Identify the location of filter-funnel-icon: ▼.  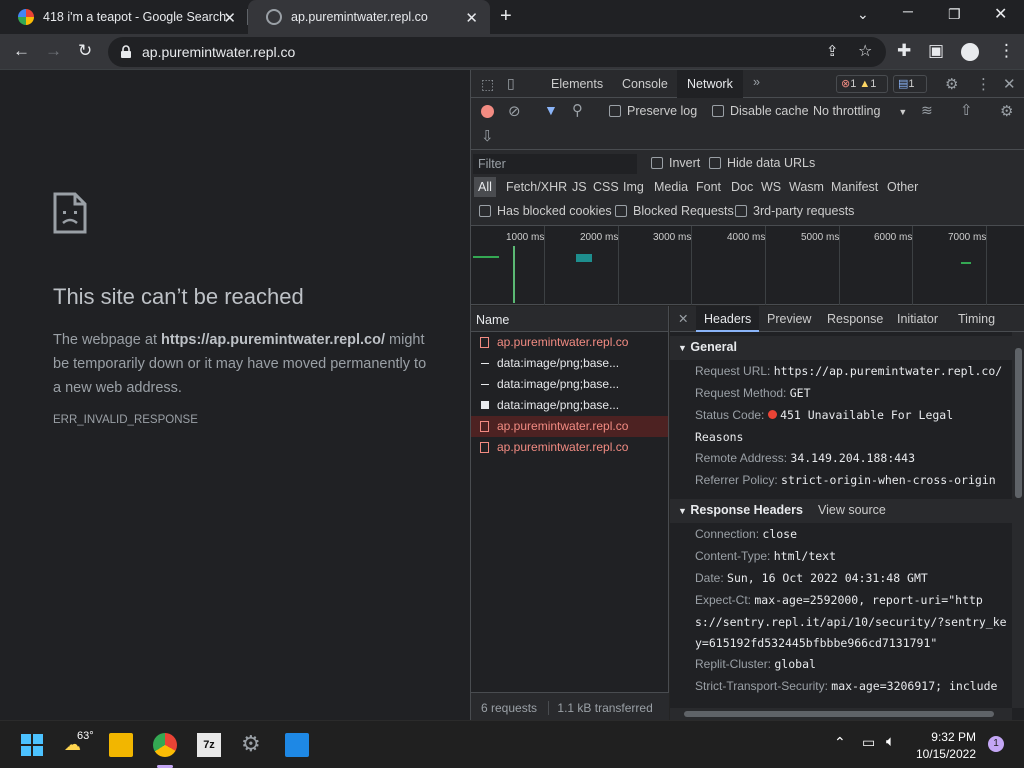
(551, 110).